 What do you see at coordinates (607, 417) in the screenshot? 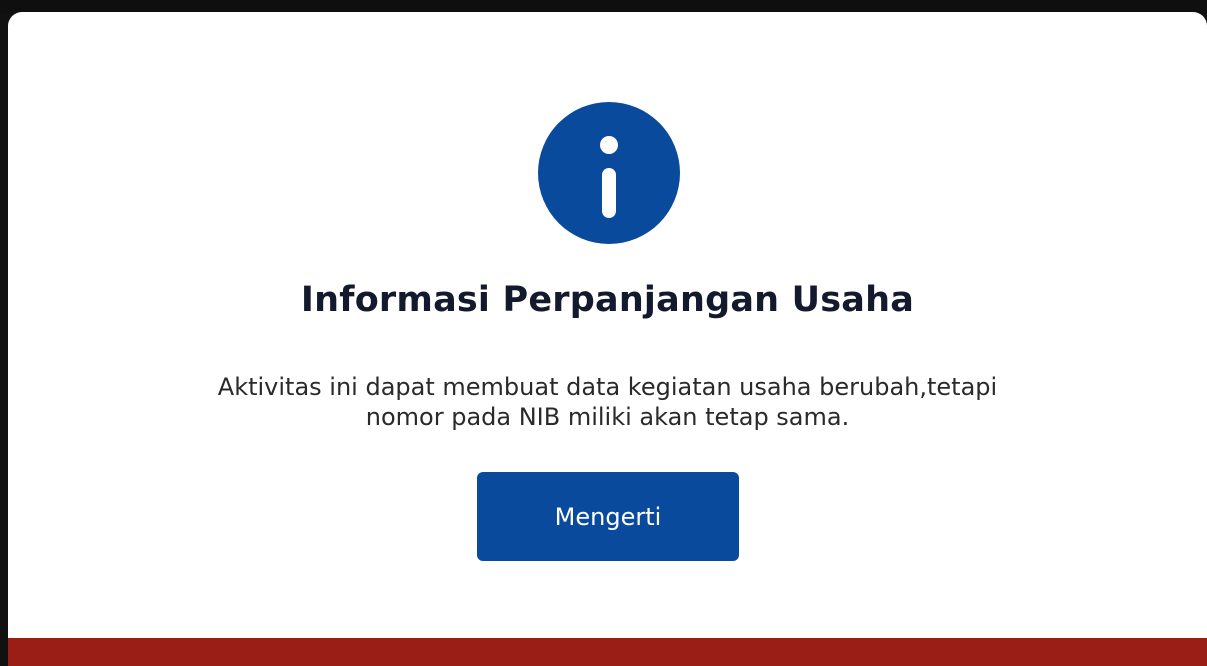
I see `dialog-message-line: nomor pada NIB miliki akan tetap sama.` at bounding box center [607, 417].